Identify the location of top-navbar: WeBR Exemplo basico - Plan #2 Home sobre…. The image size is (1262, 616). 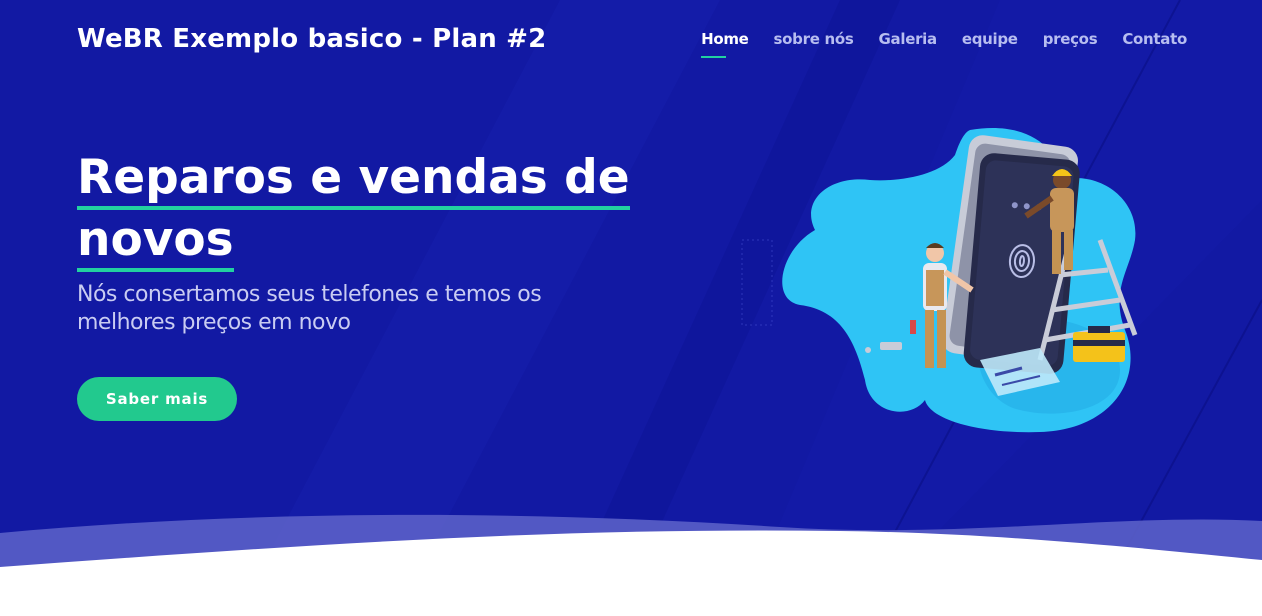
(631, 40).